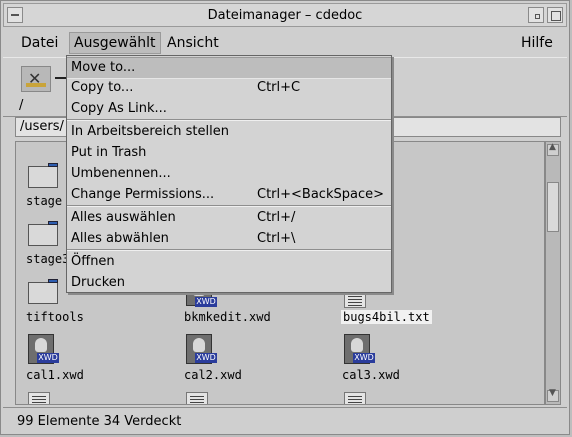  What do you see at coordinates (213, 375) in the screenshot?
I see `file-label-cal2: cal2.xwd` at bounding box center [213, 375].